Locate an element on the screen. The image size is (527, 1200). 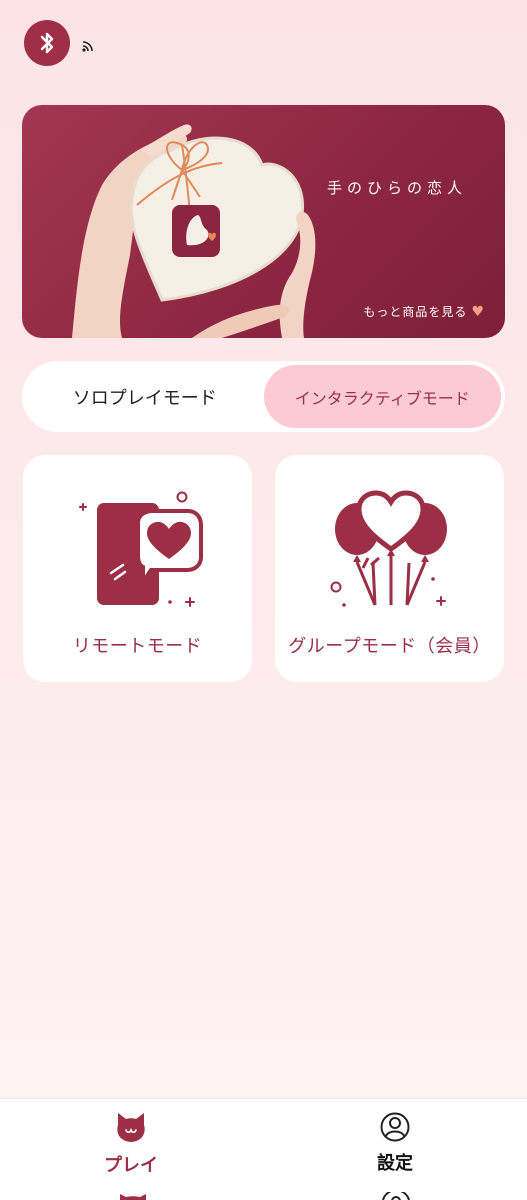
user-icon-peek is located at coordinates (396, 1196).